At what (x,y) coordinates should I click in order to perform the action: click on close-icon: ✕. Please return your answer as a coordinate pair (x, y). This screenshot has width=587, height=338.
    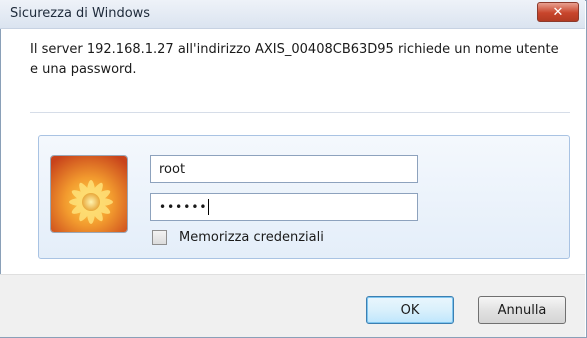
    Looking at the image, I should click on (558, 12).